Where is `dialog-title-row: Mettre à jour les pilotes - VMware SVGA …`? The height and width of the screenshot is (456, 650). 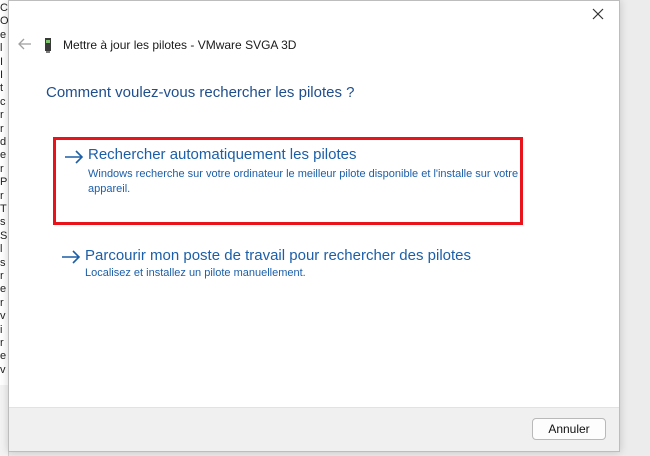
dialog-title-row: Mettre à jour les pilotes - VMware SVGA … is located at coordinates (169, 45).